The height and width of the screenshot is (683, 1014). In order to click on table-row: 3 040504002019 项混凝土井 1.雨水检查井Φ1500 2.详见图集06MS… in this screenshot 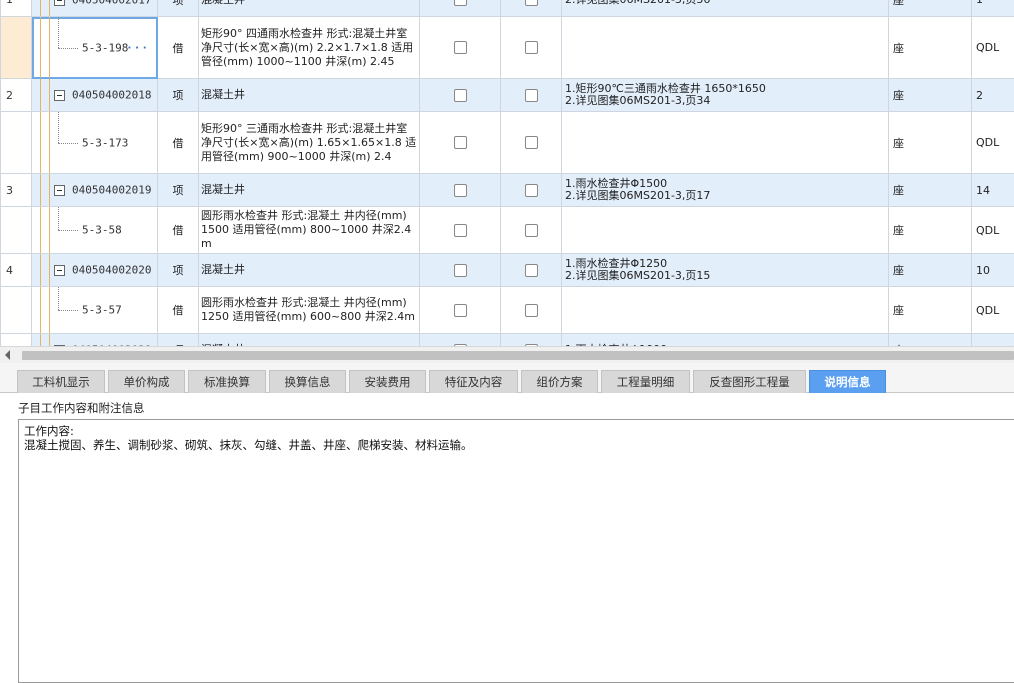, I will do `click(507, 190)`.